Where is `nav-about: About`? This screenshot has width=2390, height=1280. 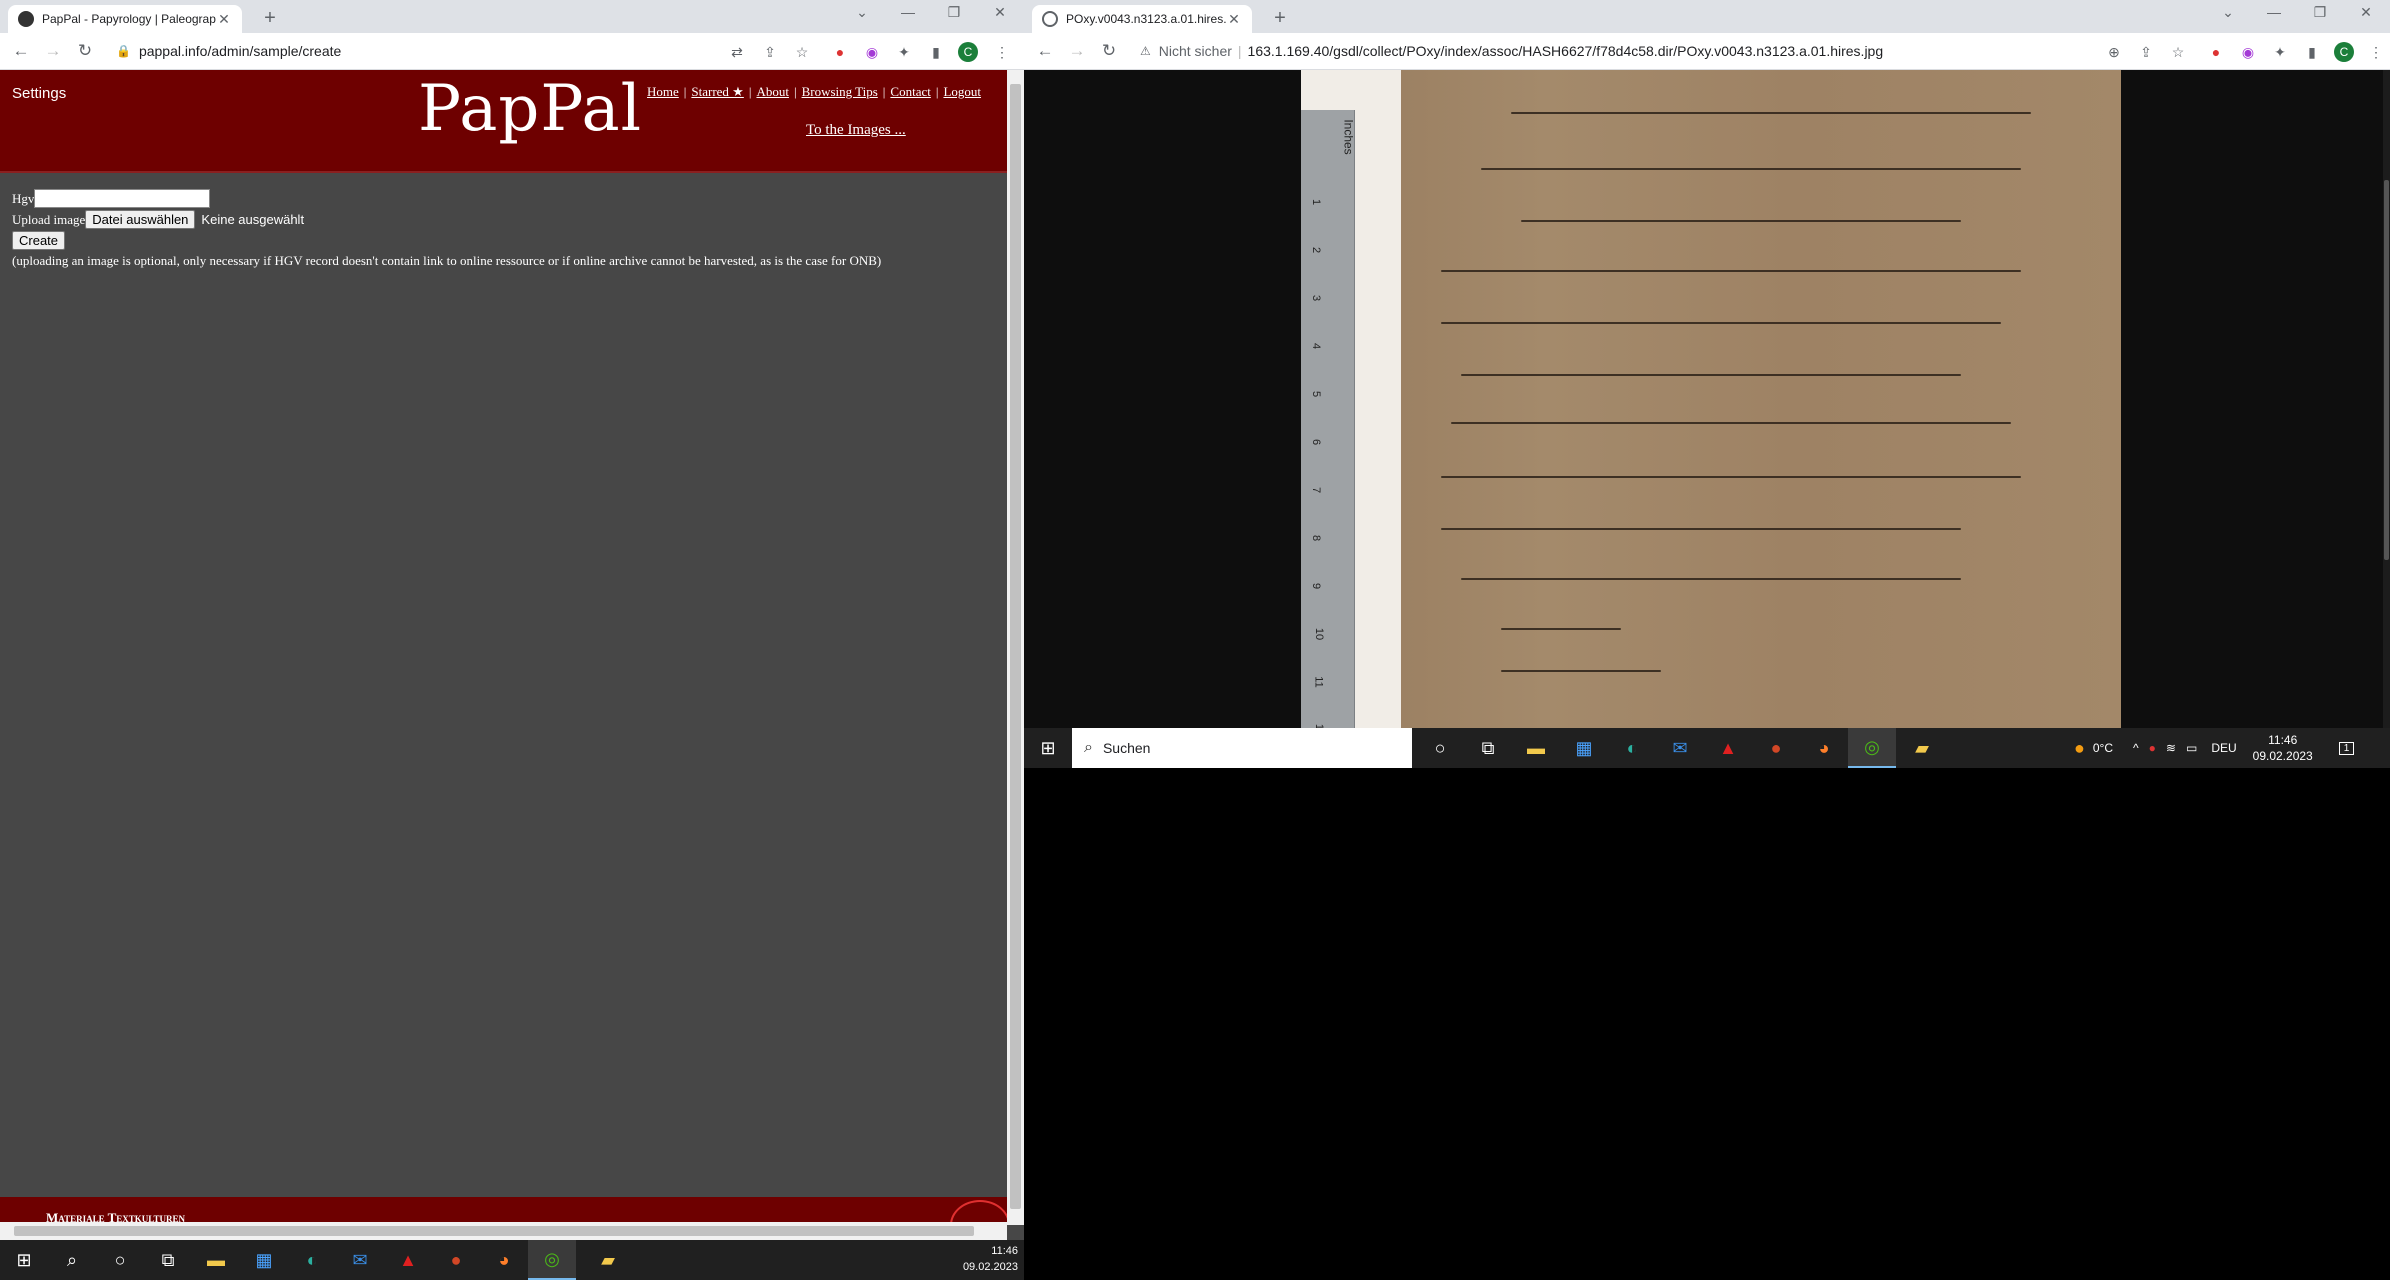 nav-about: About is located at coordinates (772, 91).